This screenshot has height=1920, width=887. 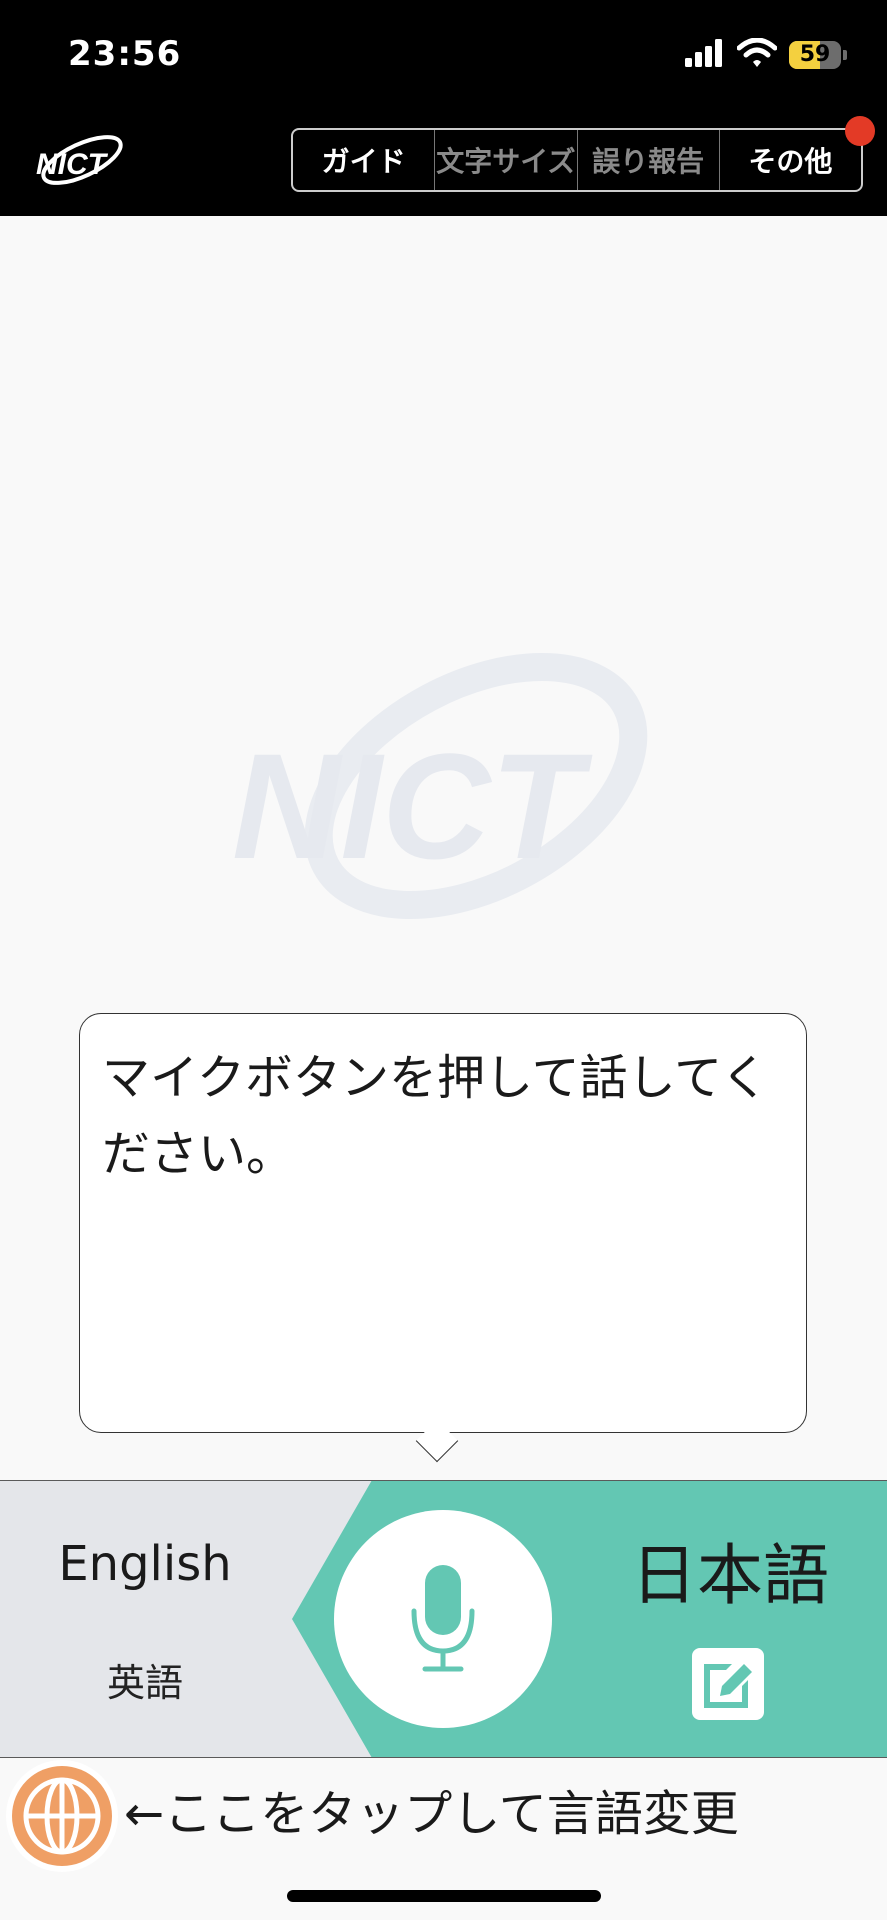 What do you see at coordinates (437, 1441) in the screenshot?
I see `bubble-tail` at bounding box center [437, 1441].